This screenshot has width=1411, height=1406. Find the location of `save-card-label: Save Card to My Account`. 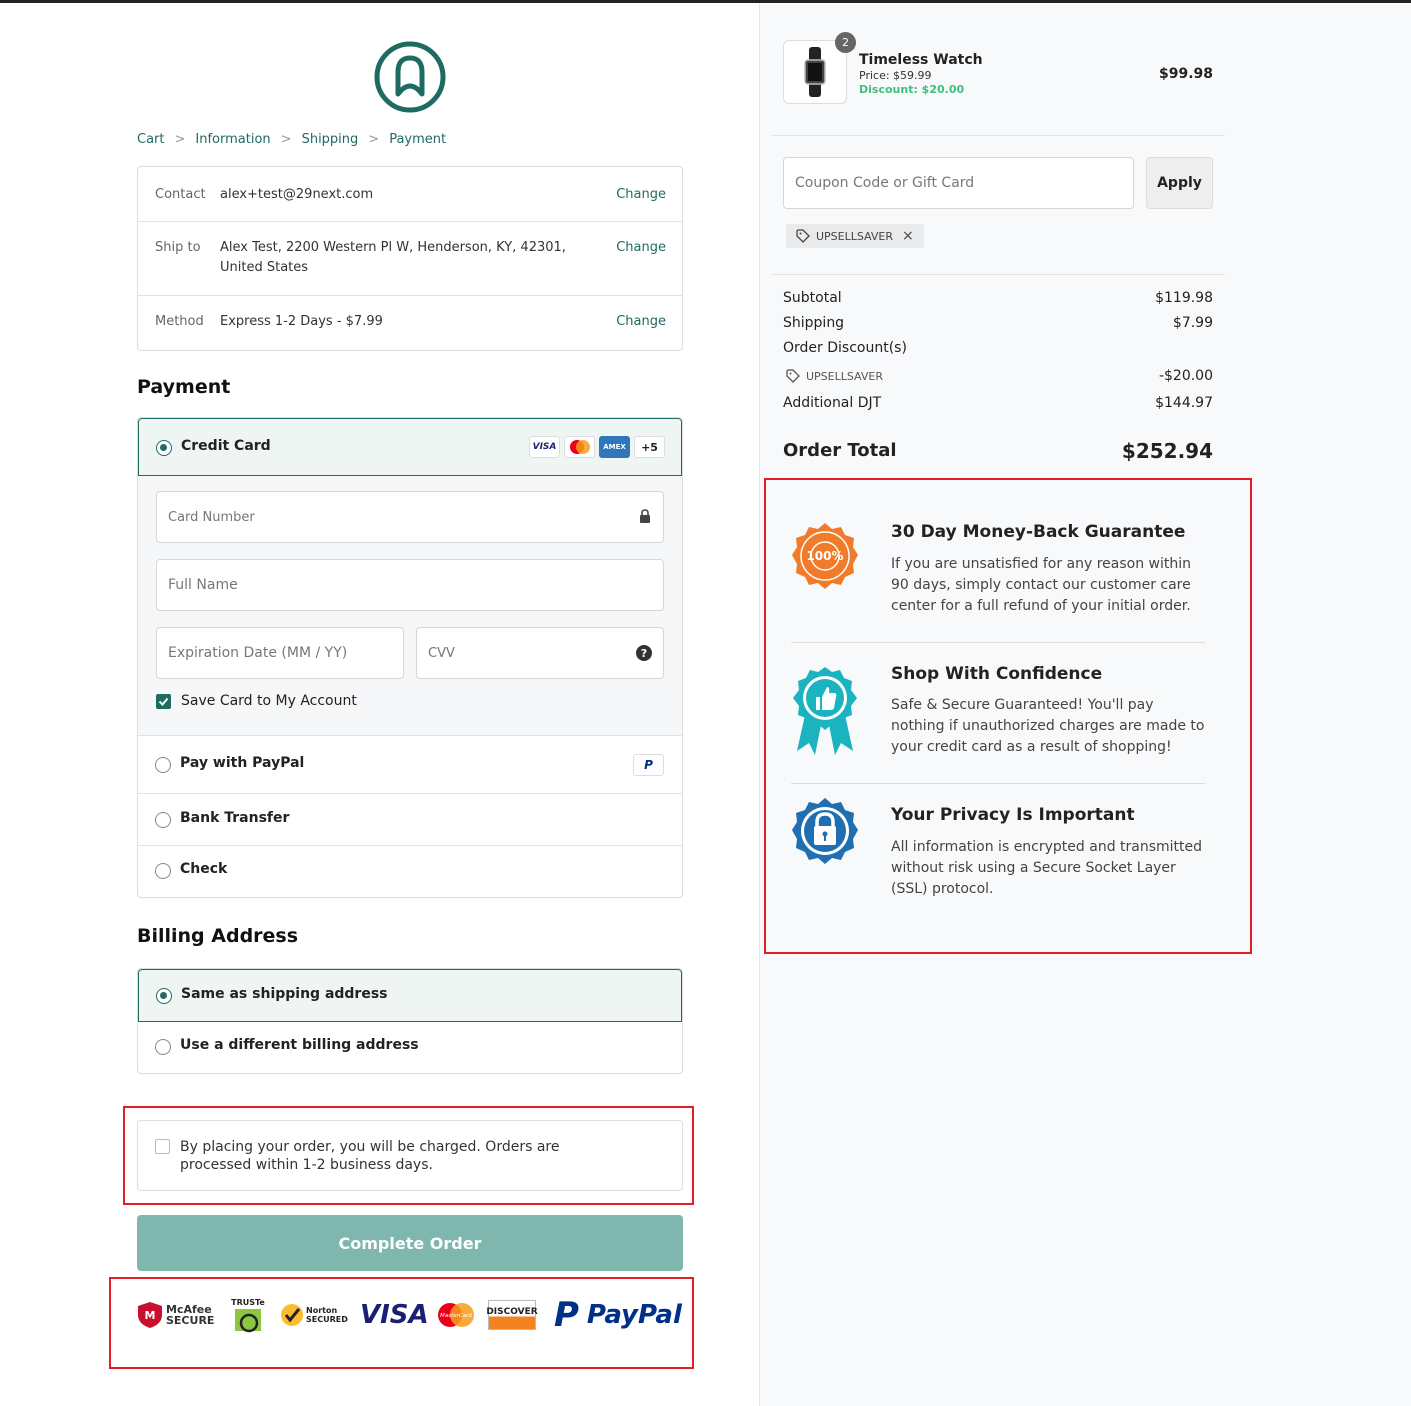

save-card-label: Save Card to My Account is located at coordinates (269, 701).